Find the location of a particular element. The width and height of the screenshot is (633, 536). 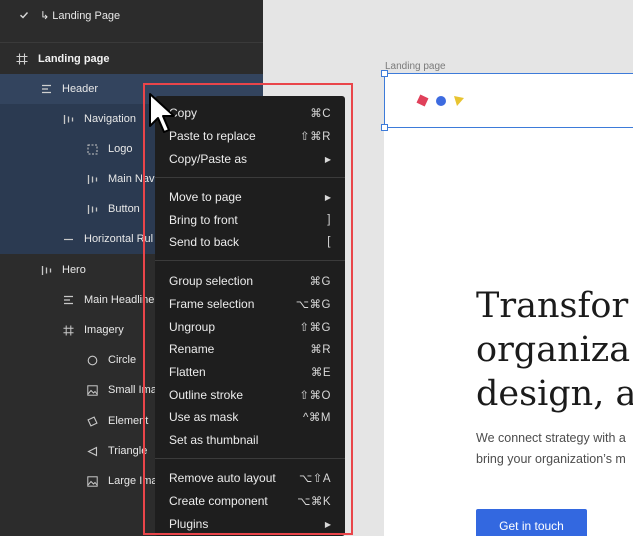

hero-headline-line: organiza is located at coordinates (553, 350).